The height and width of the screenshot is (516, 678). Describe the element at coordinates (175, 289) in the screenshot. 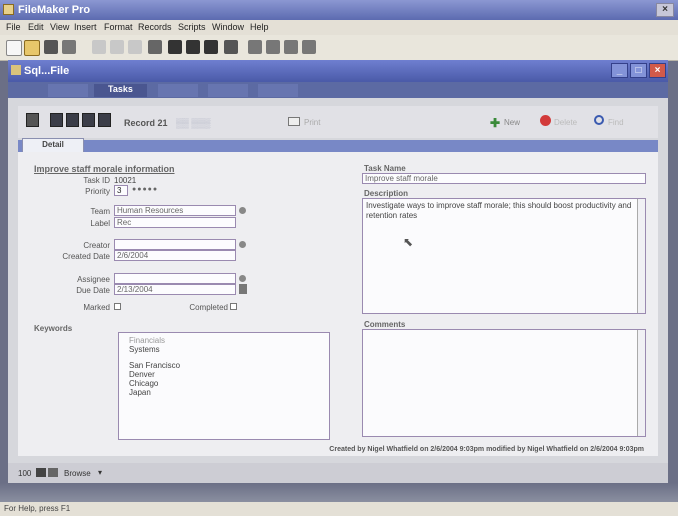

I see `due-date-field: 2/13/2004` at that location.